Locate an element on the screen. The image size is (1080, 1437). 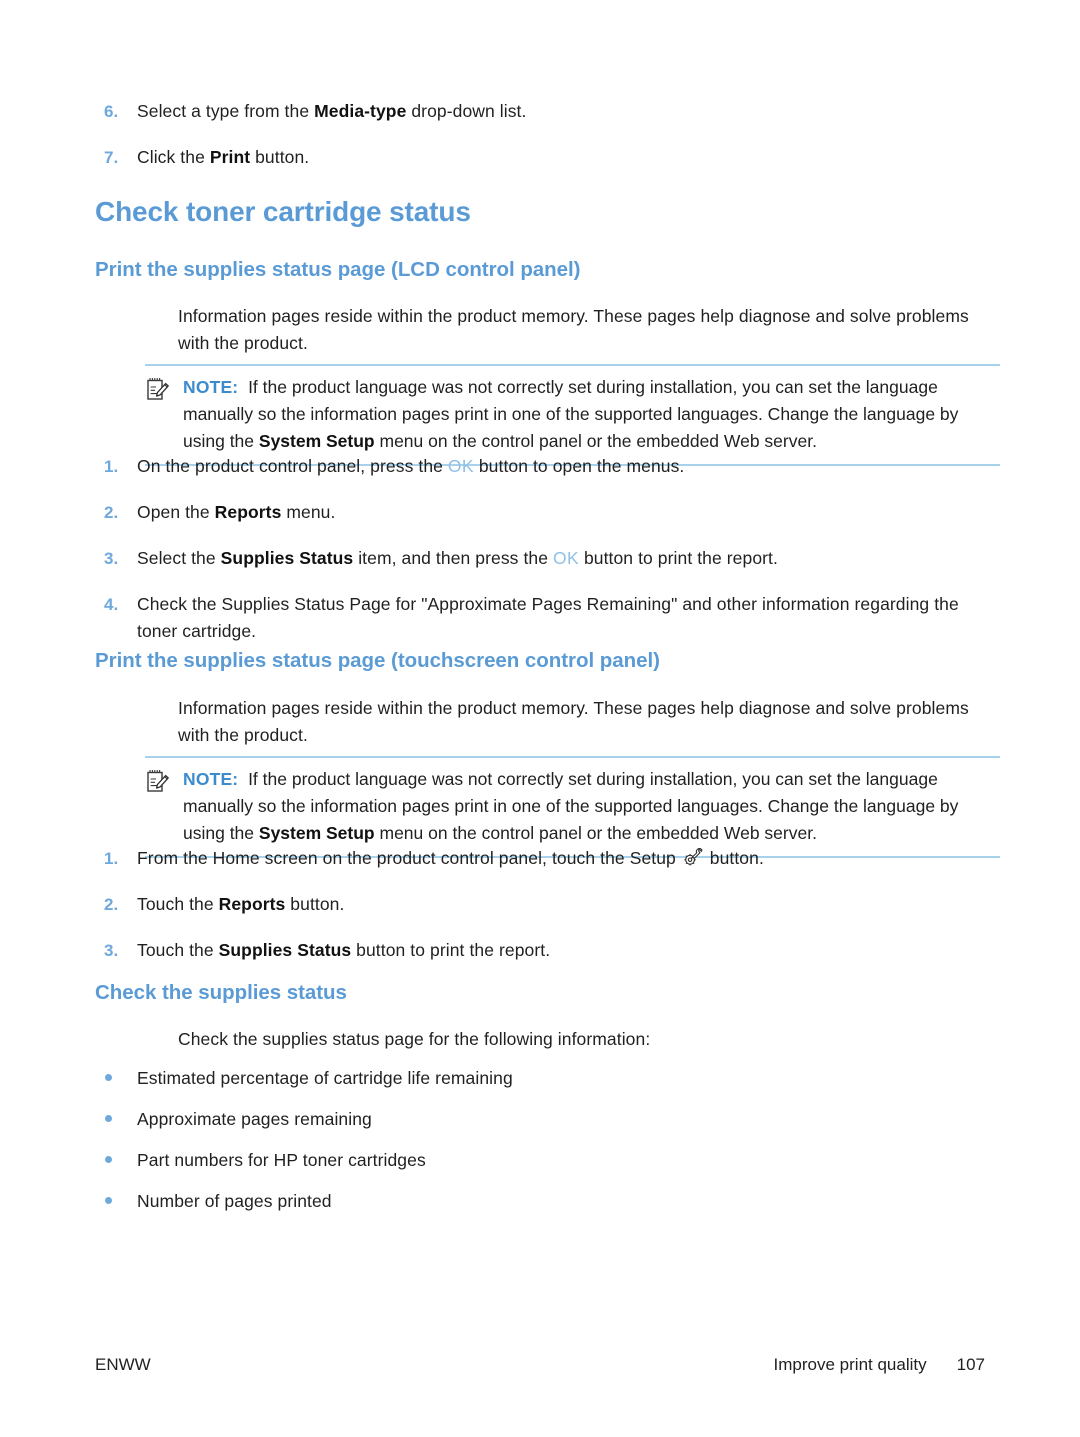
list-item: 2. Open the Reports menu. is located at coordinates (540, 512).